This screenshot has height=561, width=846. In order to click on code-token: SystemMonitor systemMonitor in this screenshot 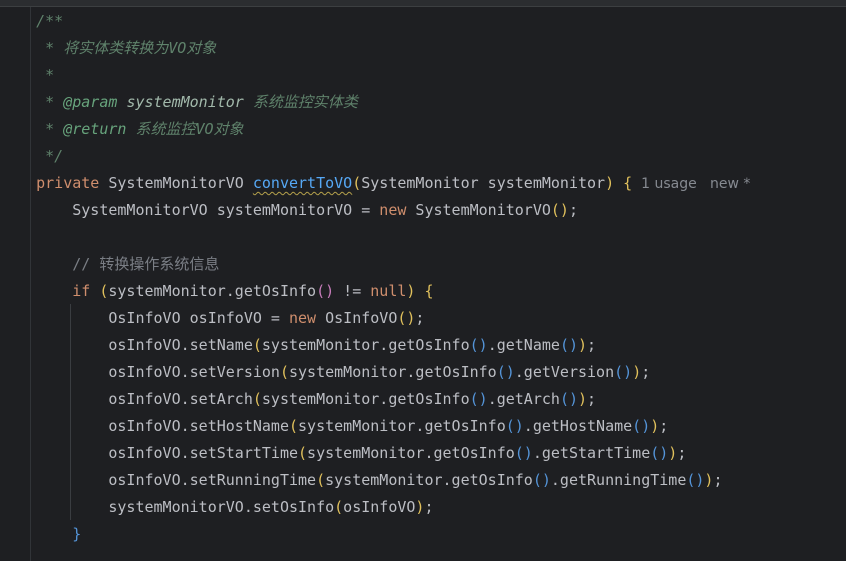, I will do `click(483, 183)`.